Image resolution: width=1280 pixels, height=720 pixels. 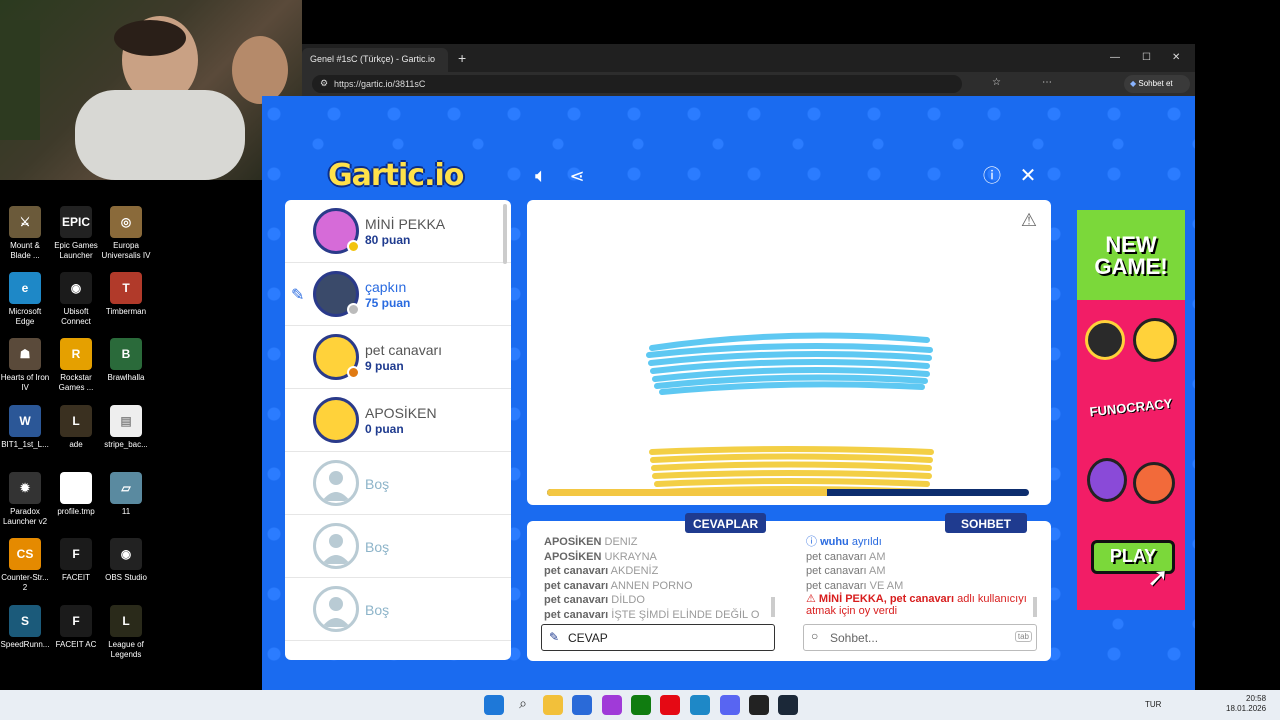 I want to click on desktop-icon-label: Paradox Launcher v2, so click(x=25, y=516).